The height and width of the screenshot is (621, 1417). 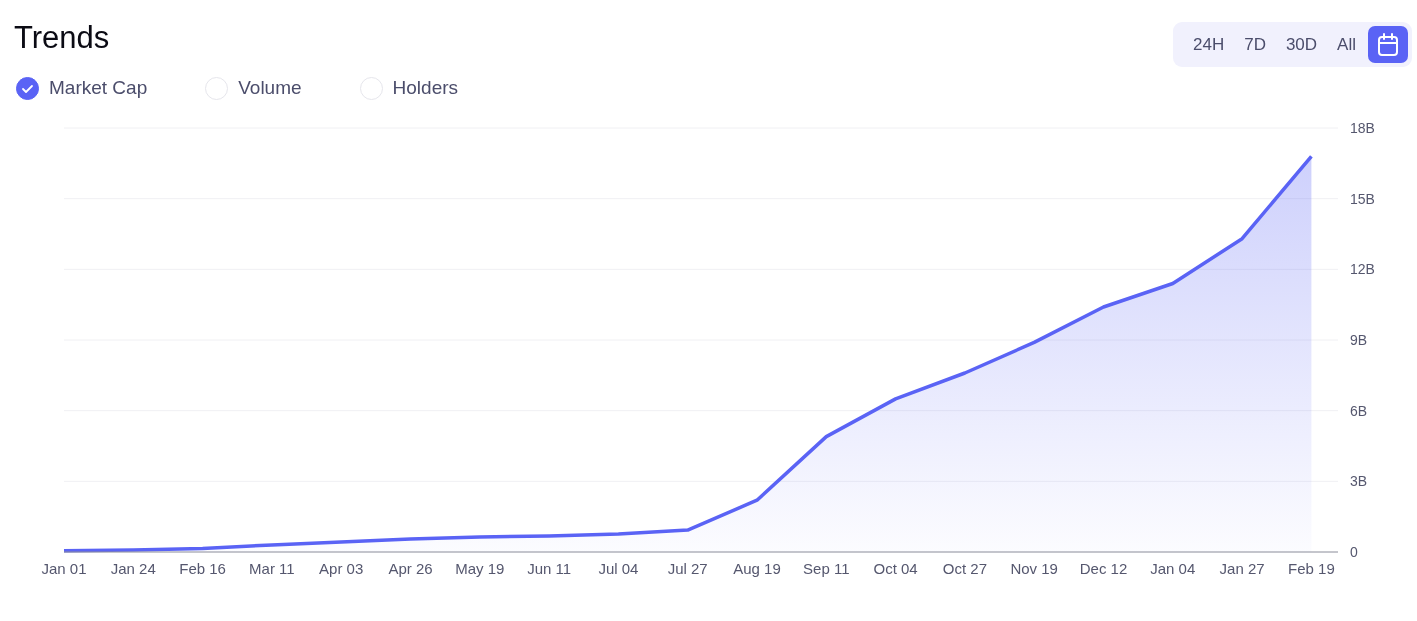 I want to click on x-axis-label: Apr 03, so click(x=341, y=568).